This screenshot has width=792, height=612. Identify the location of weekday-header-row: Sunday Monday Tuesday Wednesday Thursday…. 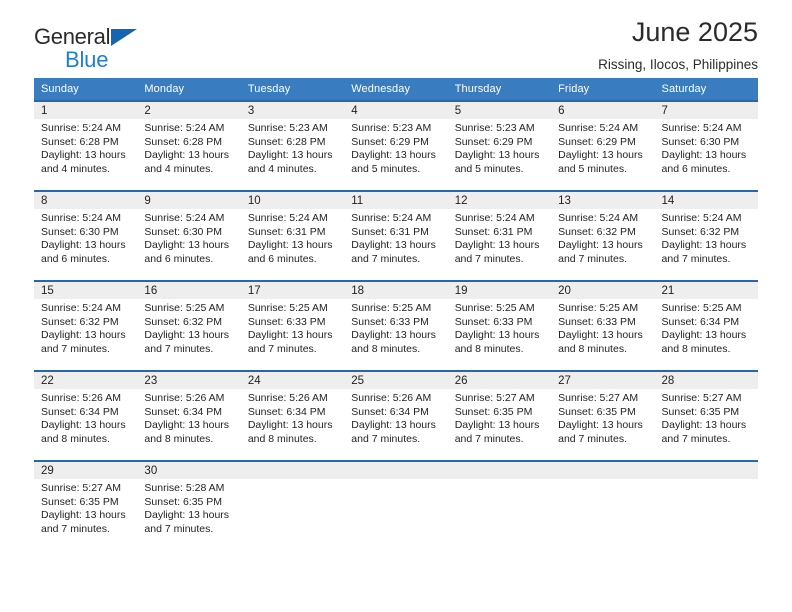
(396, 89).